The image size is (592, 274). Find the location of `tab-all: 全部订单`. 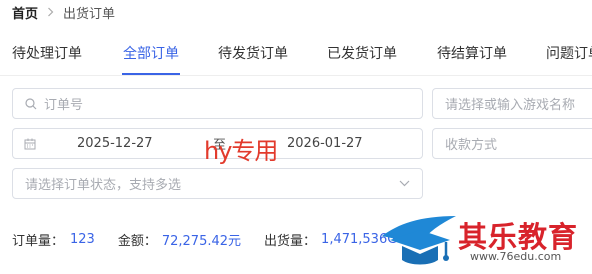

tab-all: 全部订单 is located at coordinates (151, 53).